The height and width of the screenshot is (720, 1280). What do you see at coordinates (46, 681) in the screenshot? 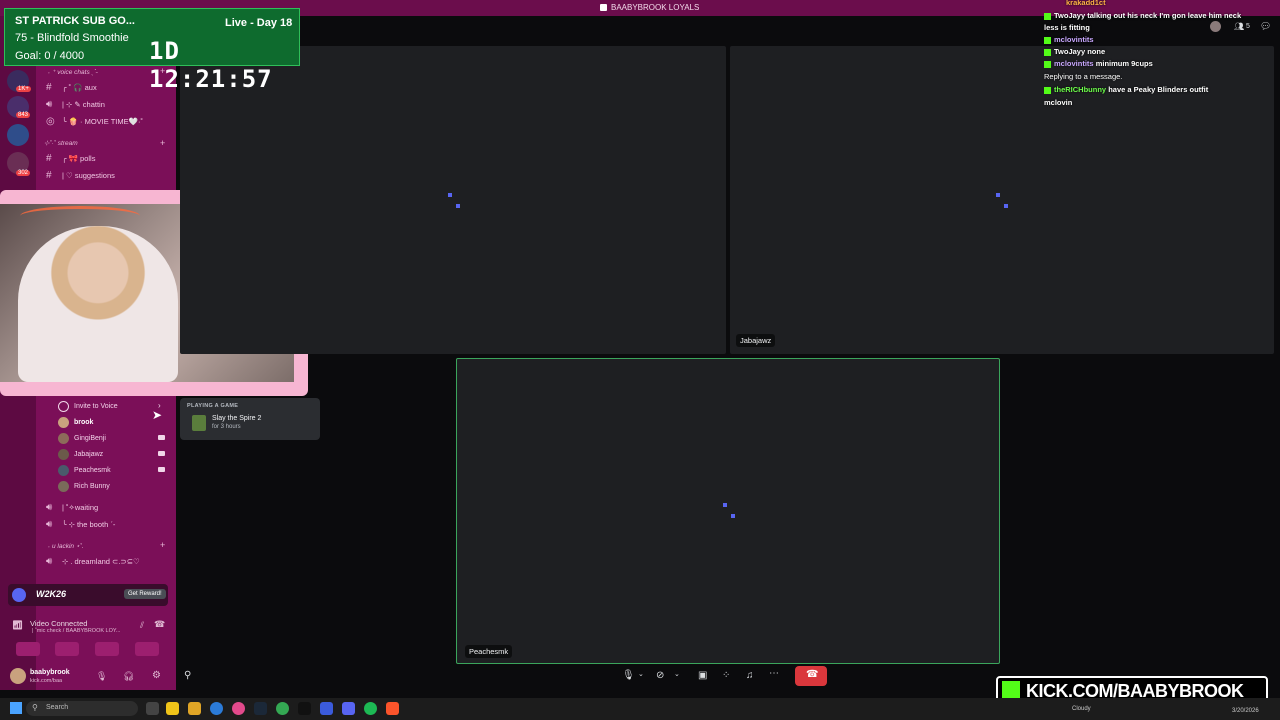
I see `user-subtitle: kick.com/baa` at bounding box center [46, 681].